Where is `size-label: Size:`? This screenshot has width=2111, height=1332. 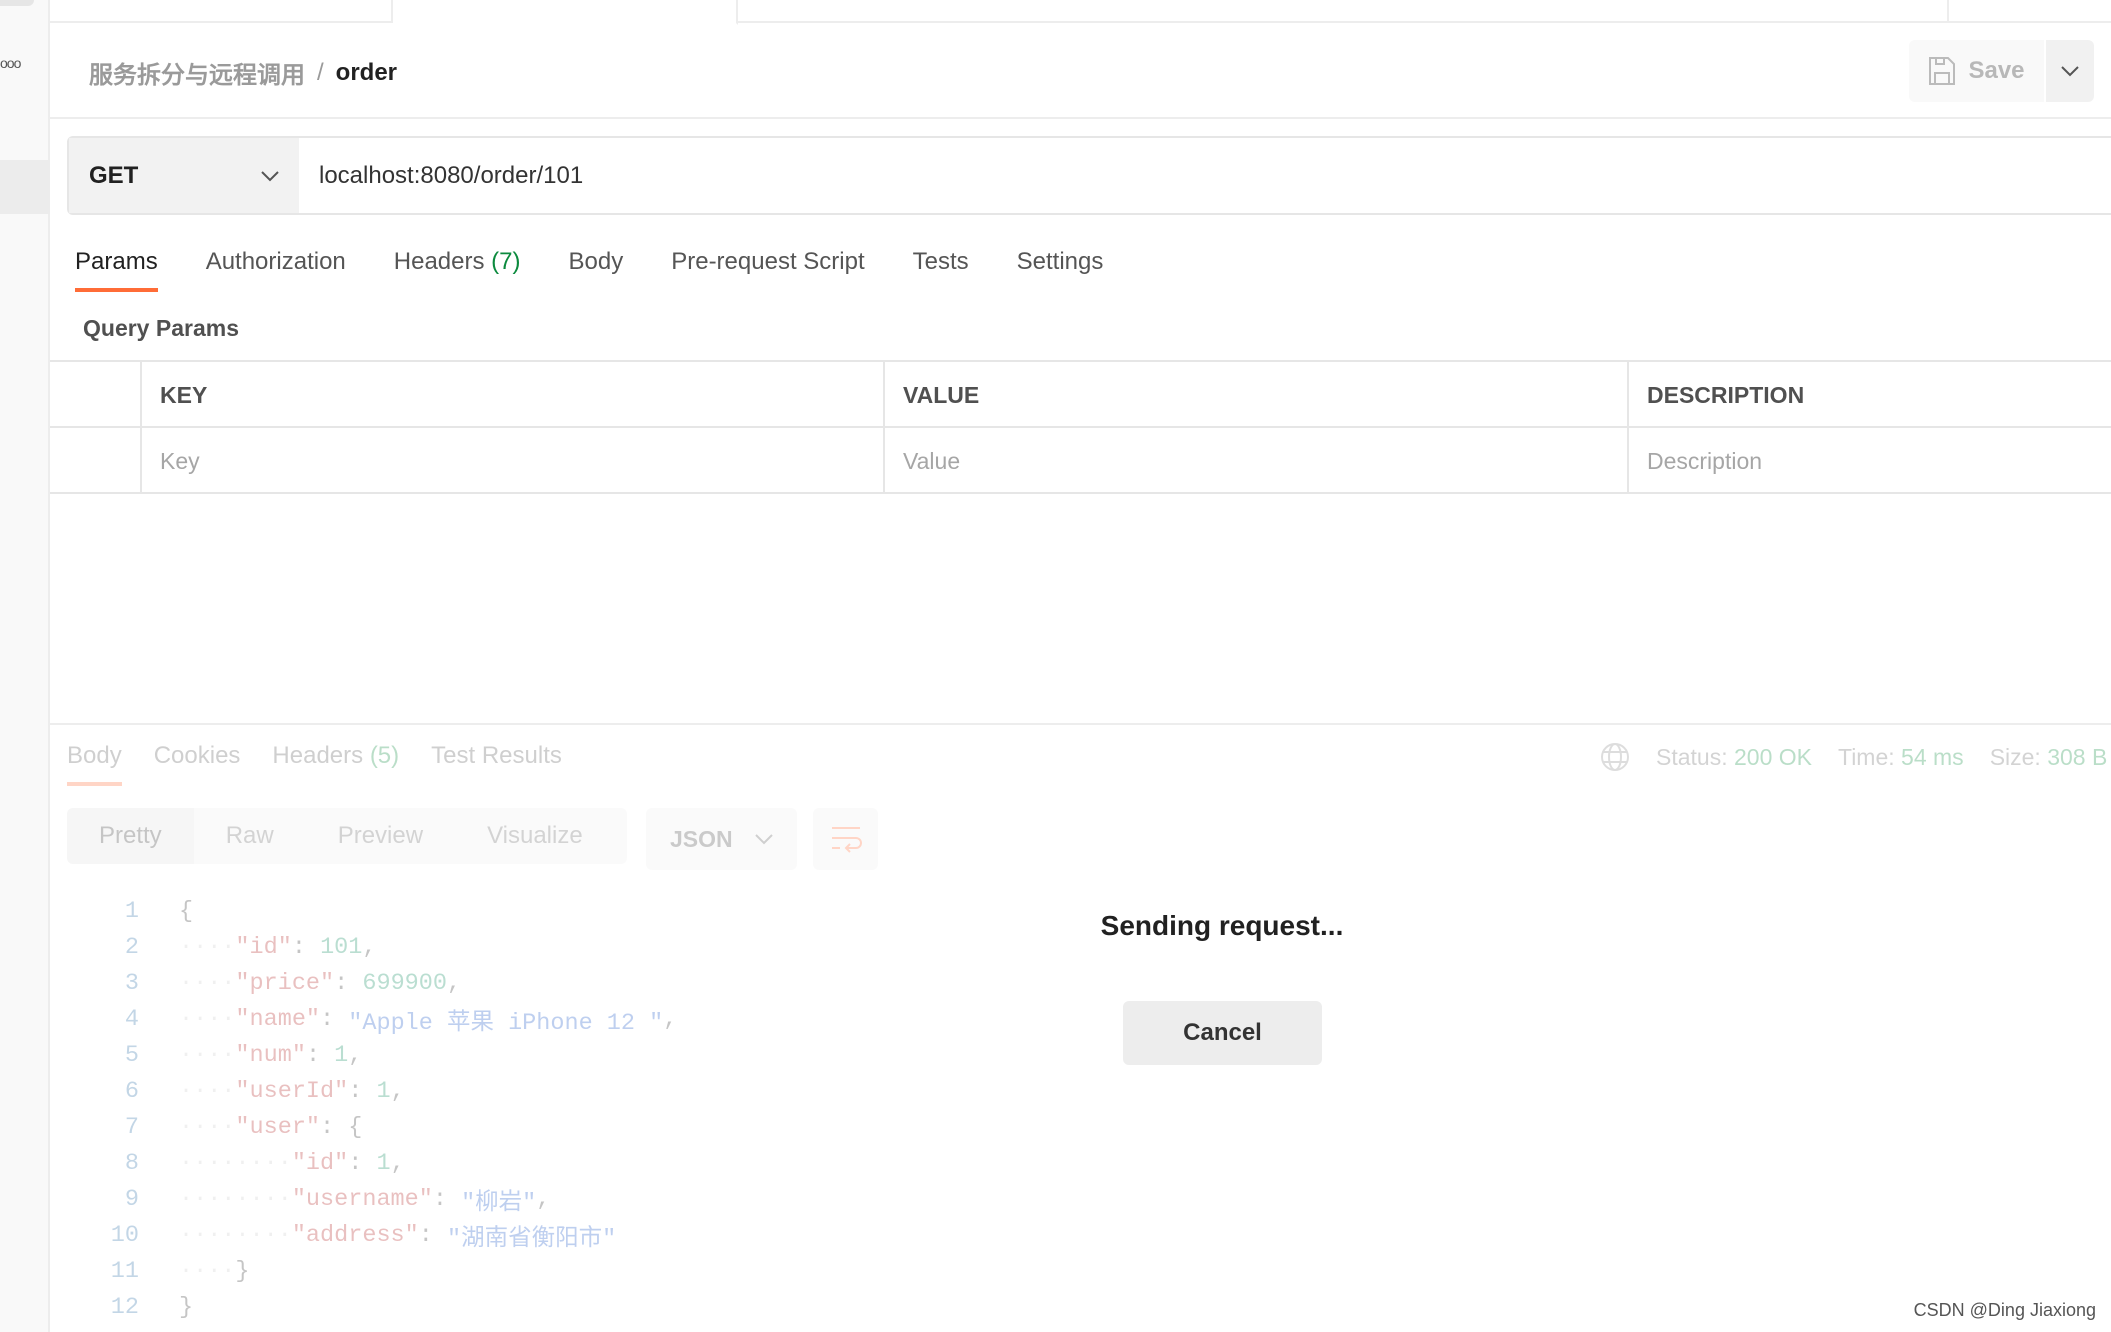
size-label: Size: is located at coordinates (2015, 756).